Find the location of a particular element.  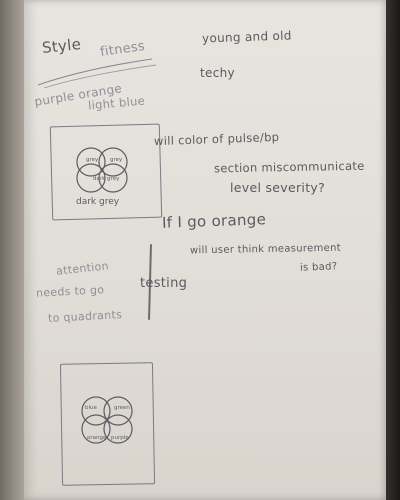

sketch-2-label: orange is located at coordinates (97, 438).